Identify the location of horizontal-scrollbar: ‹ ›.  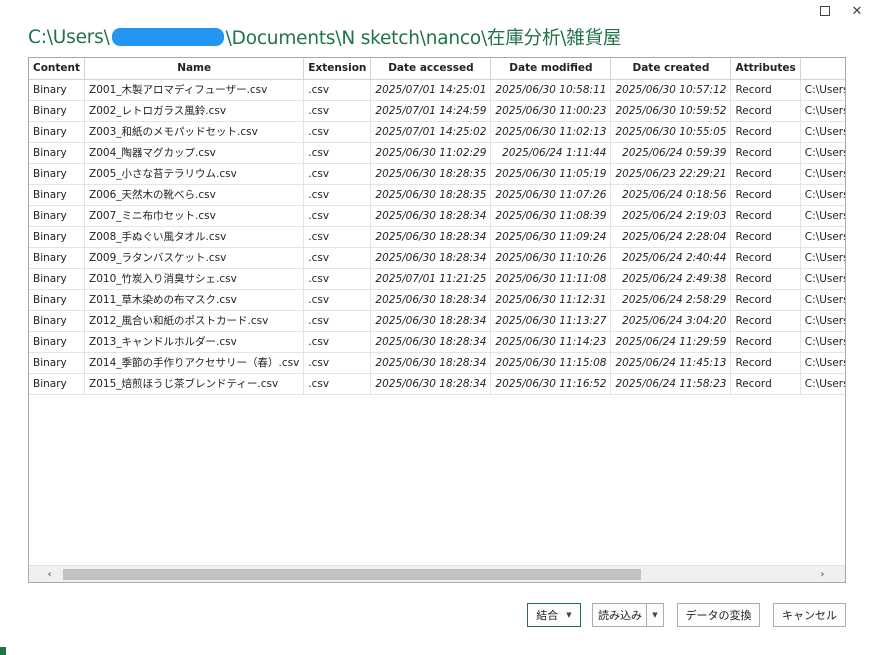
(437, 573).